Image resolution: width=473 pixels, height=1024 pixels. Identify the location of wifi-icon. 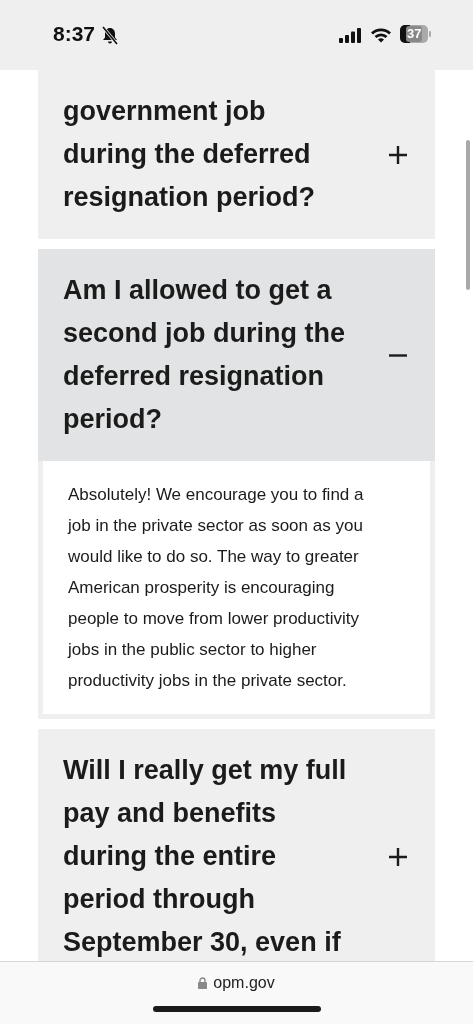
(381, 35).